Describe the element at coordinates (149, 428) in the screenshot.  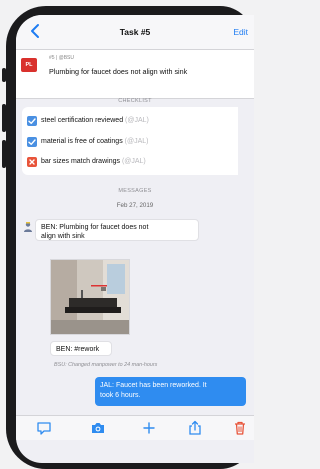
I see `plus-icon` at that location.